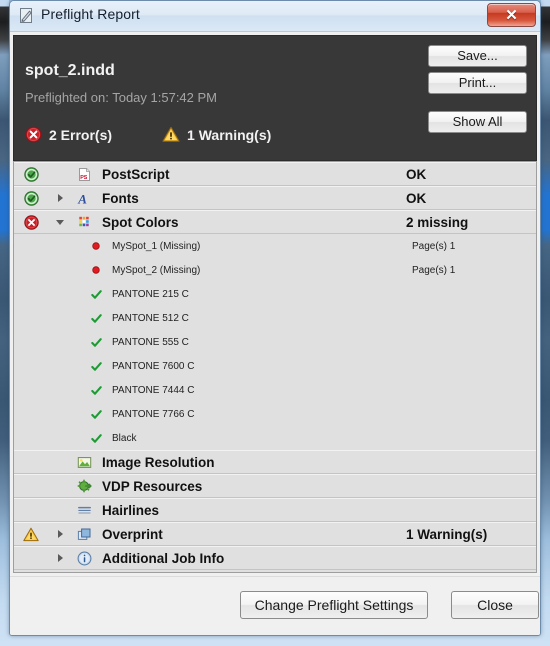 This screenshot has width=550, height=646. What do you see at coordinates (171, 134) in the screenshot?
I see `warning-icon` at bounding box center [171, 134].